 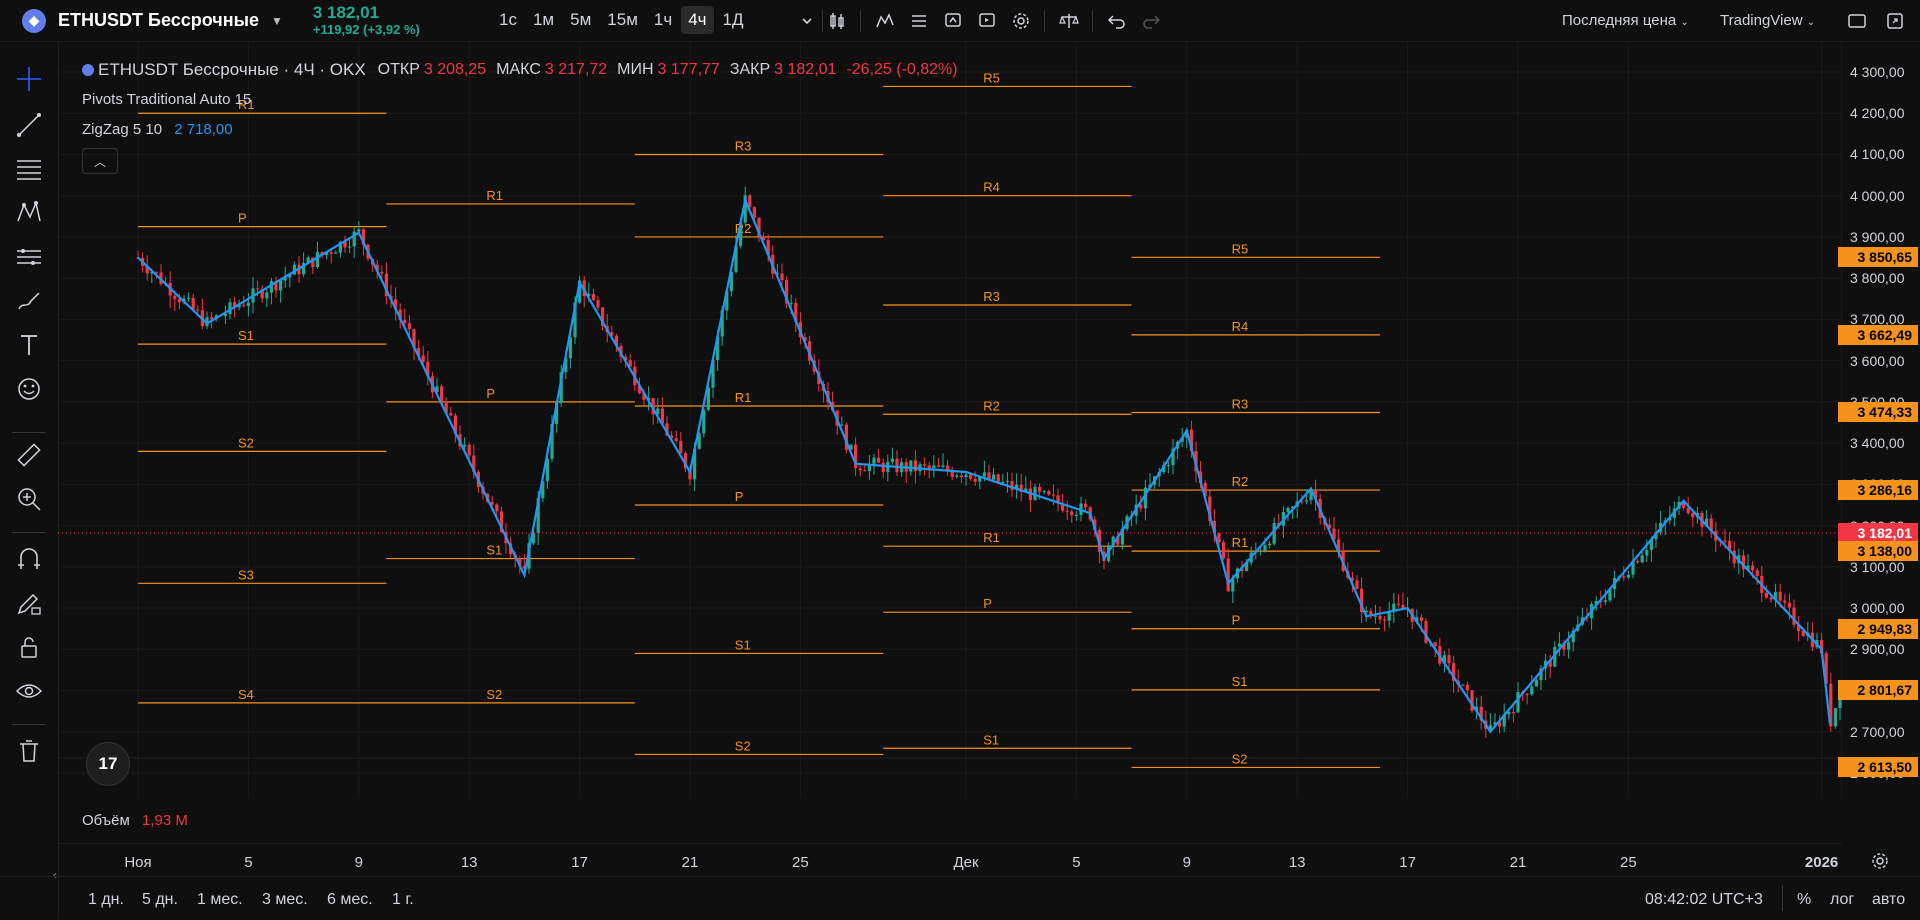 I want to click on lock-drawing-icon, so click(x=29, y=603).